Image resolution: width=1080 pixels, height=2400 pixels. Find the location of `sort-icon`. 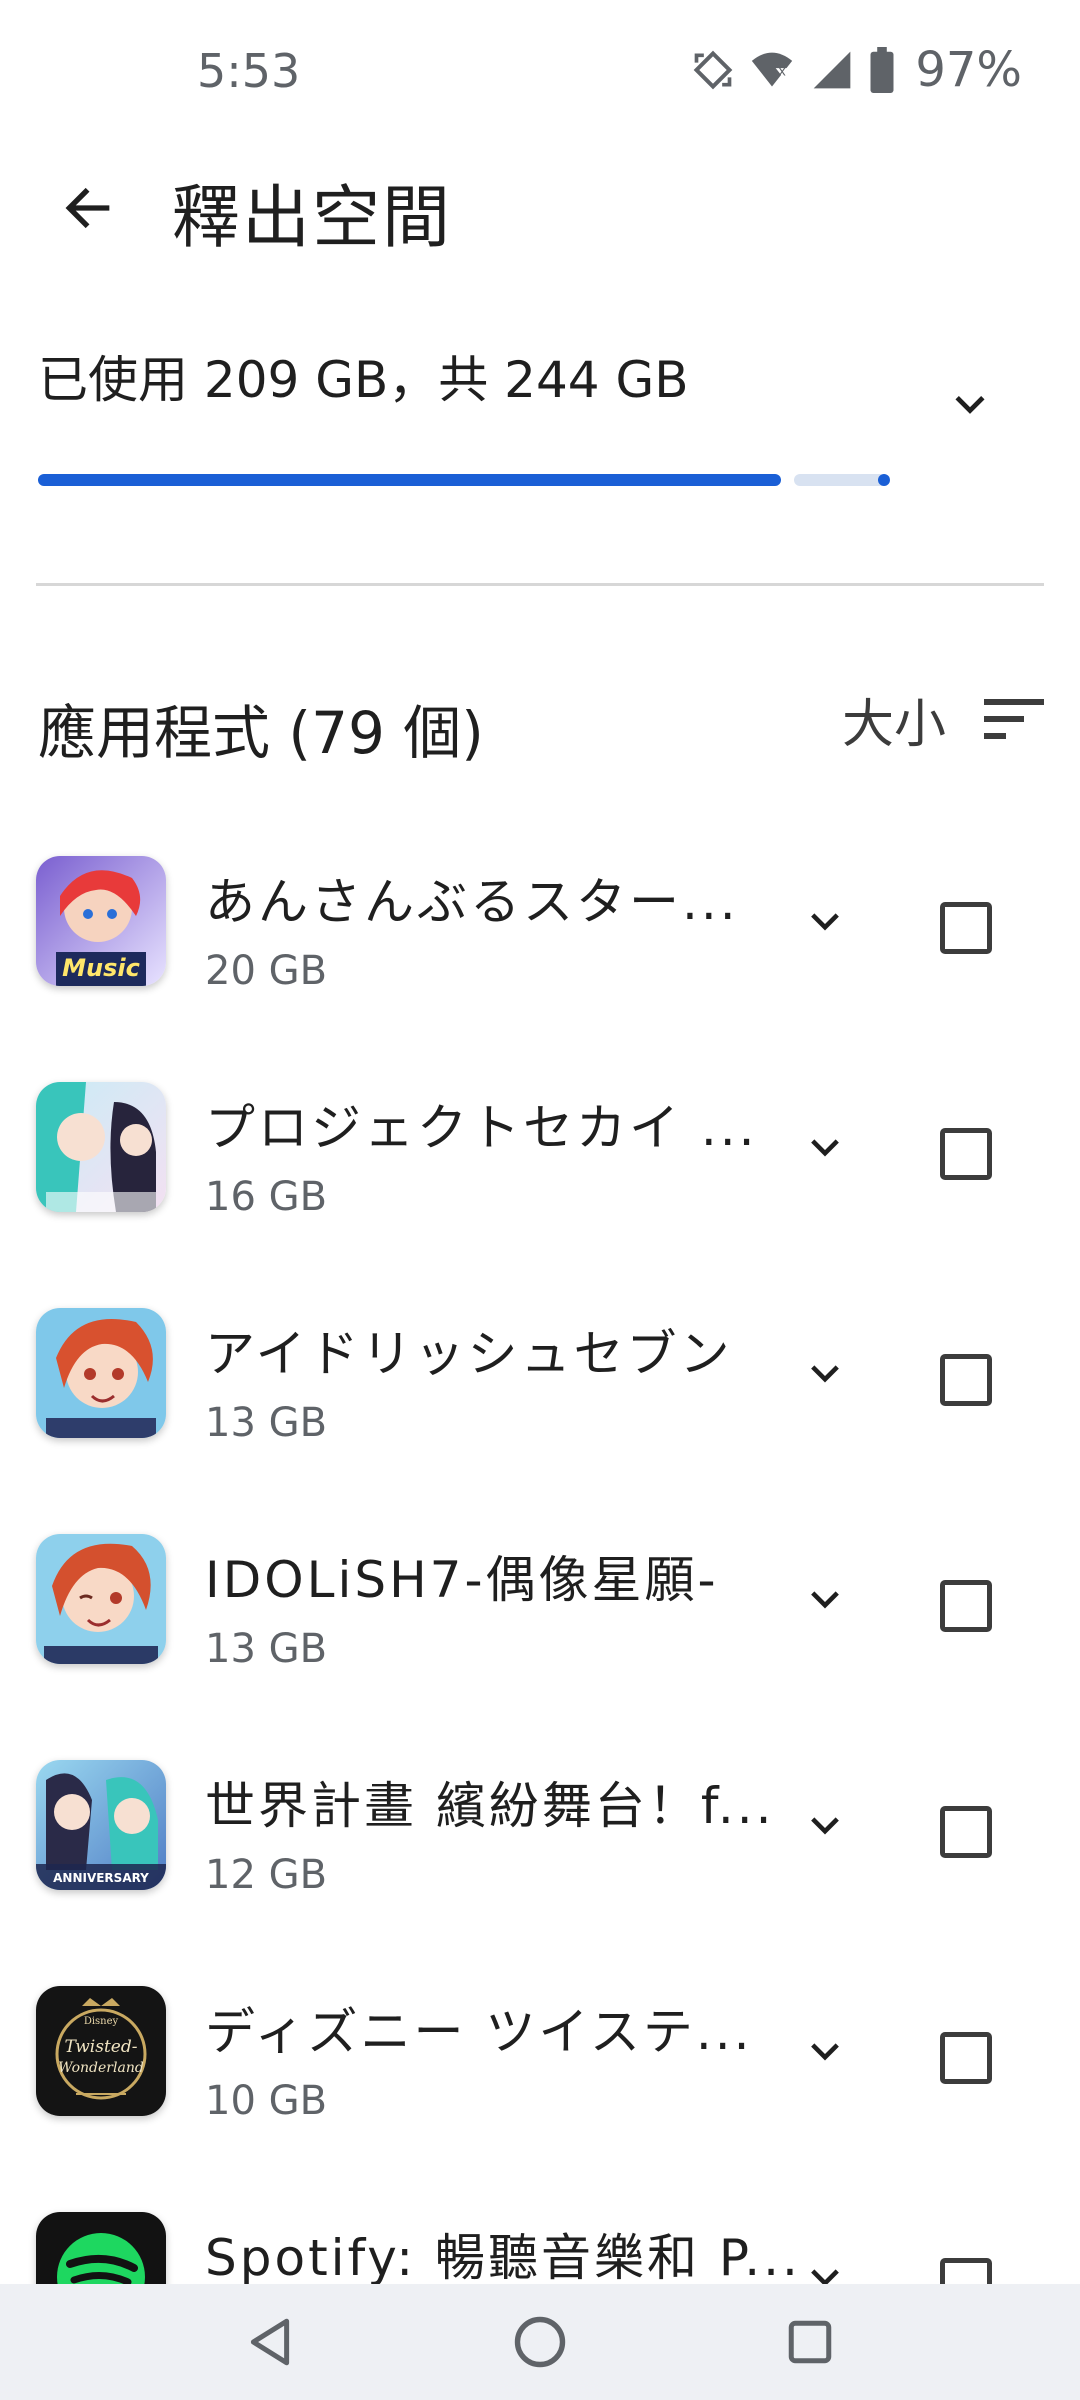

sort-icon is located at coordinates (1014, 719).